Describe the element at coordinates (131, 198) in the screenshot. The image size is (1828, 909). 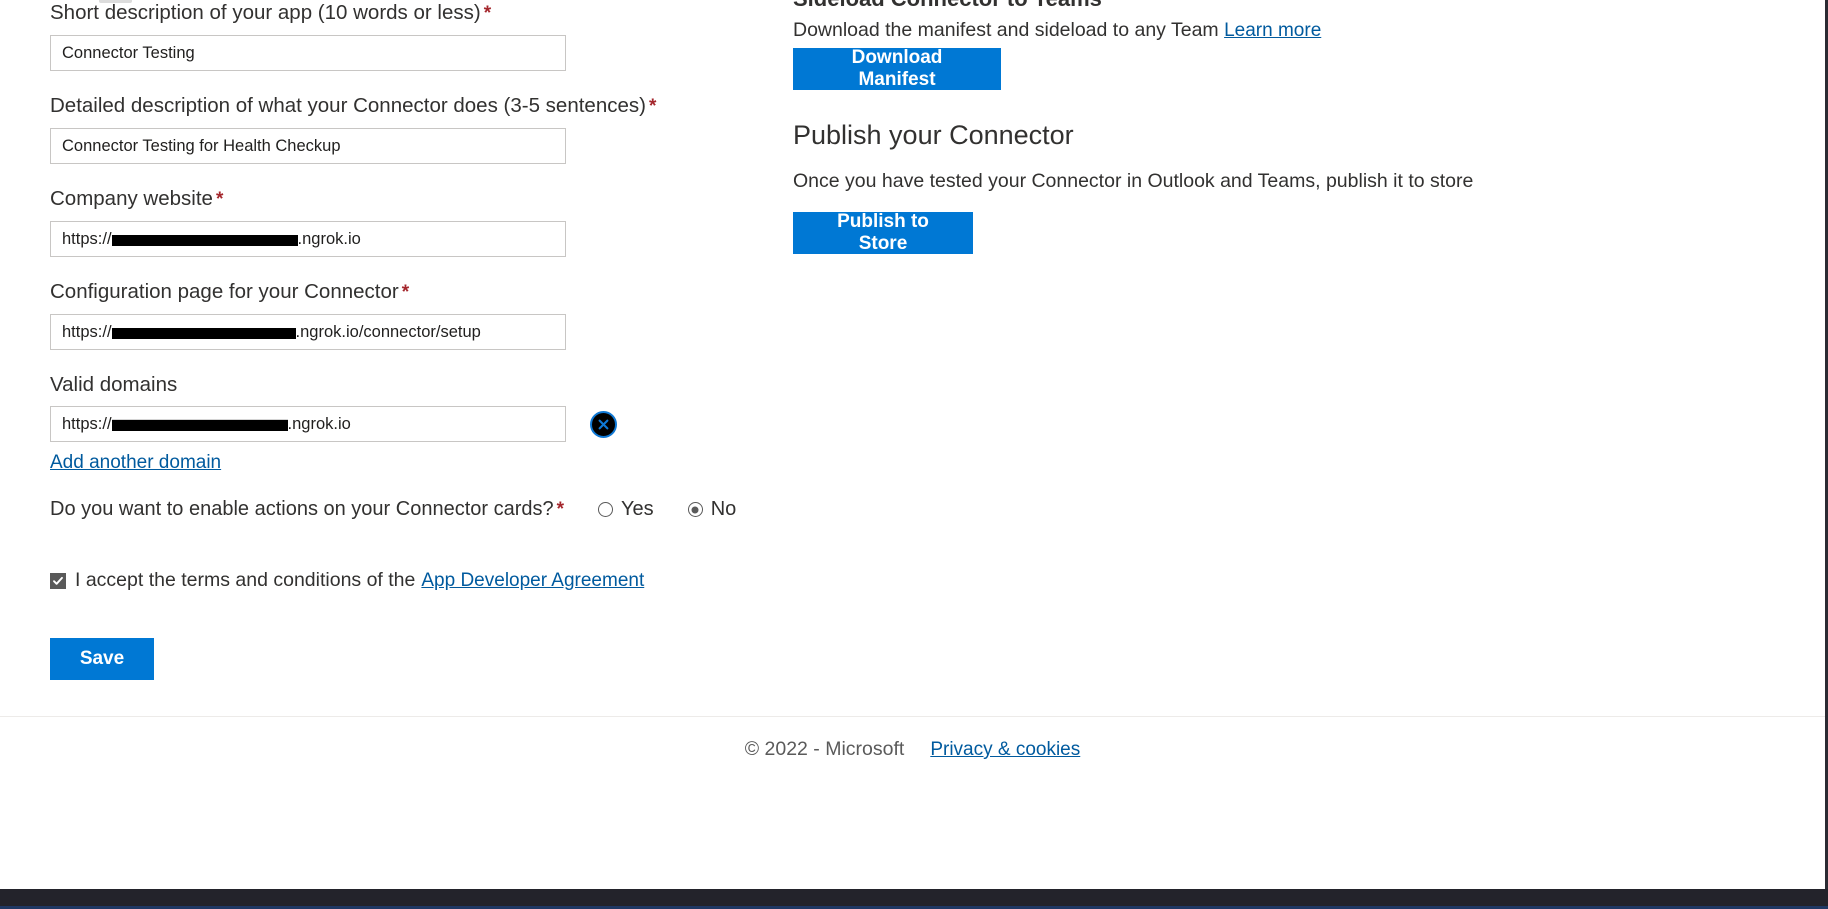
I see `company-website-label-text: Company website` at that location.